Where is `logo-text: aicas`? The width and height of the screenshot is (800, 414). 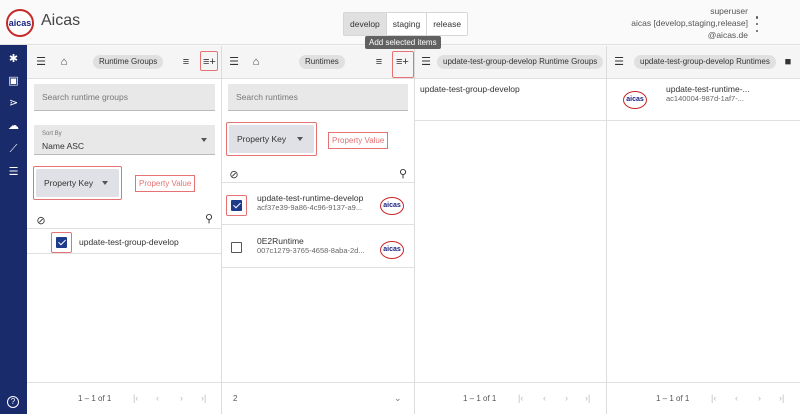 logo-text: aicas is located at coordinates (20, 23).